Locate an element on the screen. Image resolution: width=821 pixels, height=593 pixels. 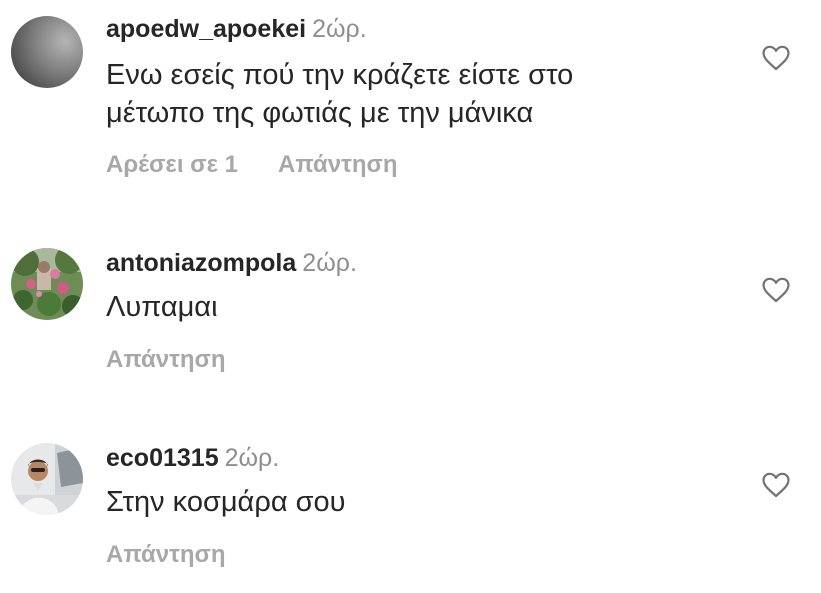
comment-actions: Απάντηση is located at coordinates (166, 555).